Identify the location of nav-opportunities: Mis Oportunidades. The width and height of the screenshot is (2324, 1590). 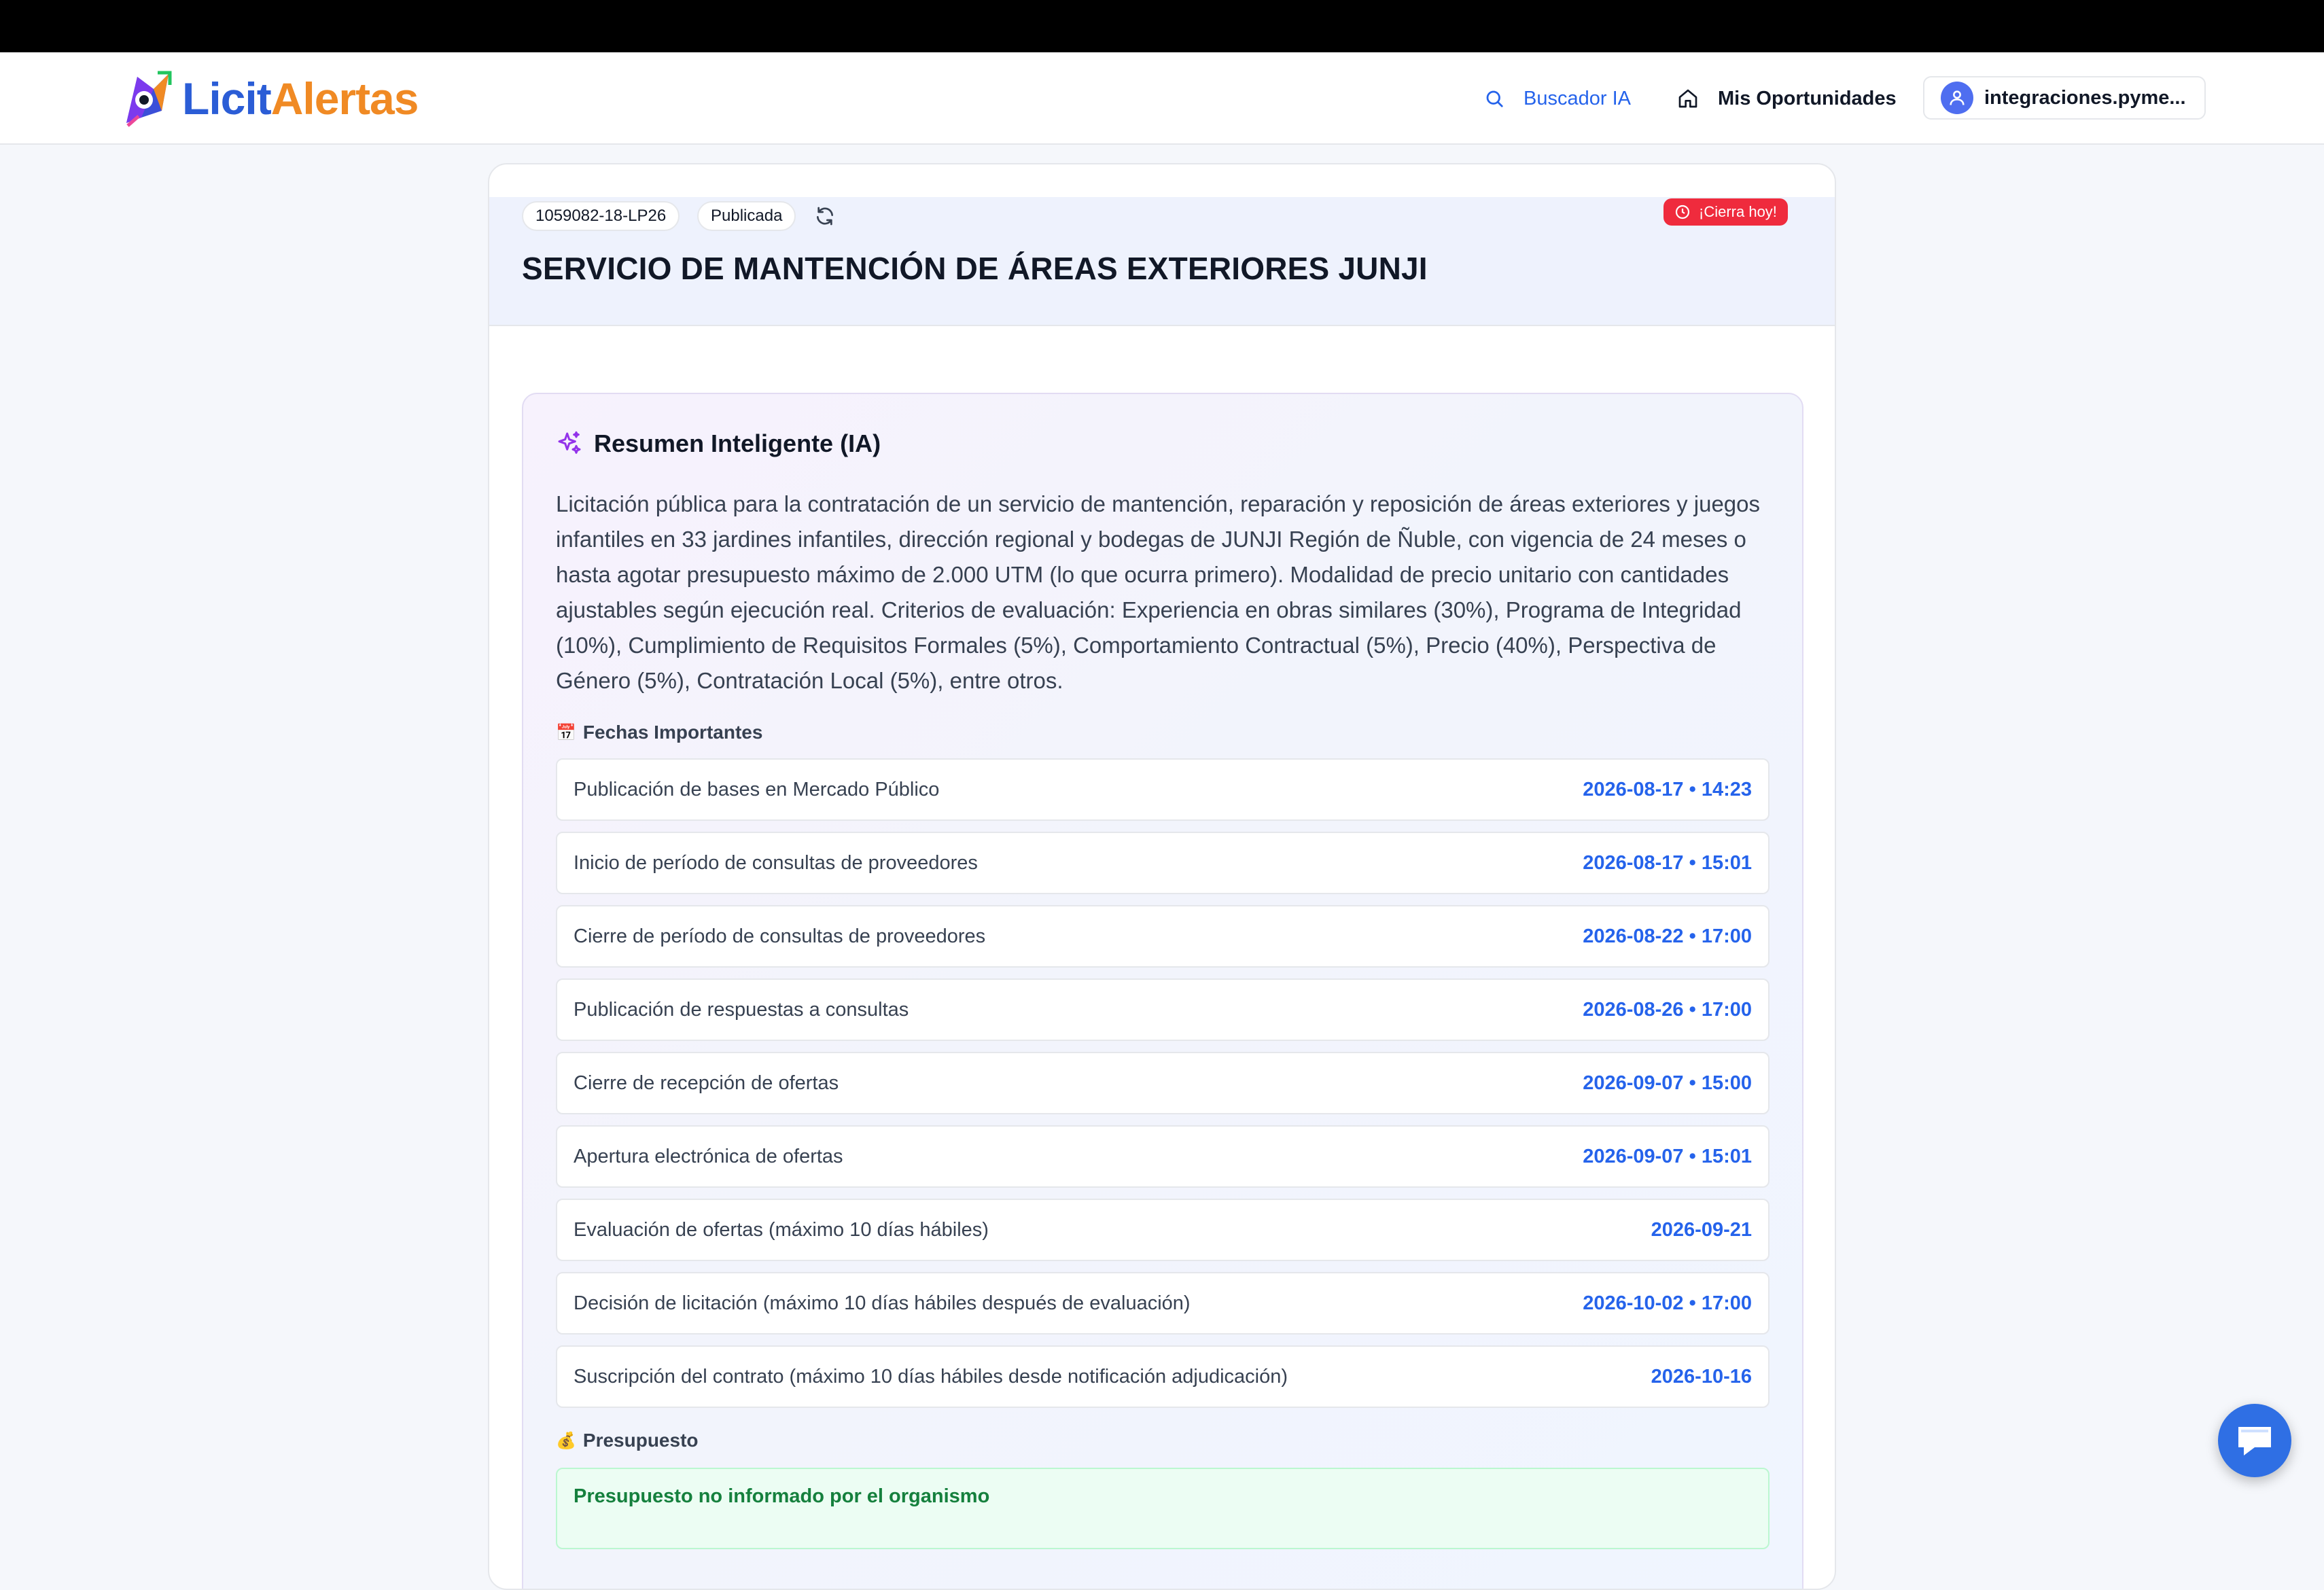
(1787, 98).